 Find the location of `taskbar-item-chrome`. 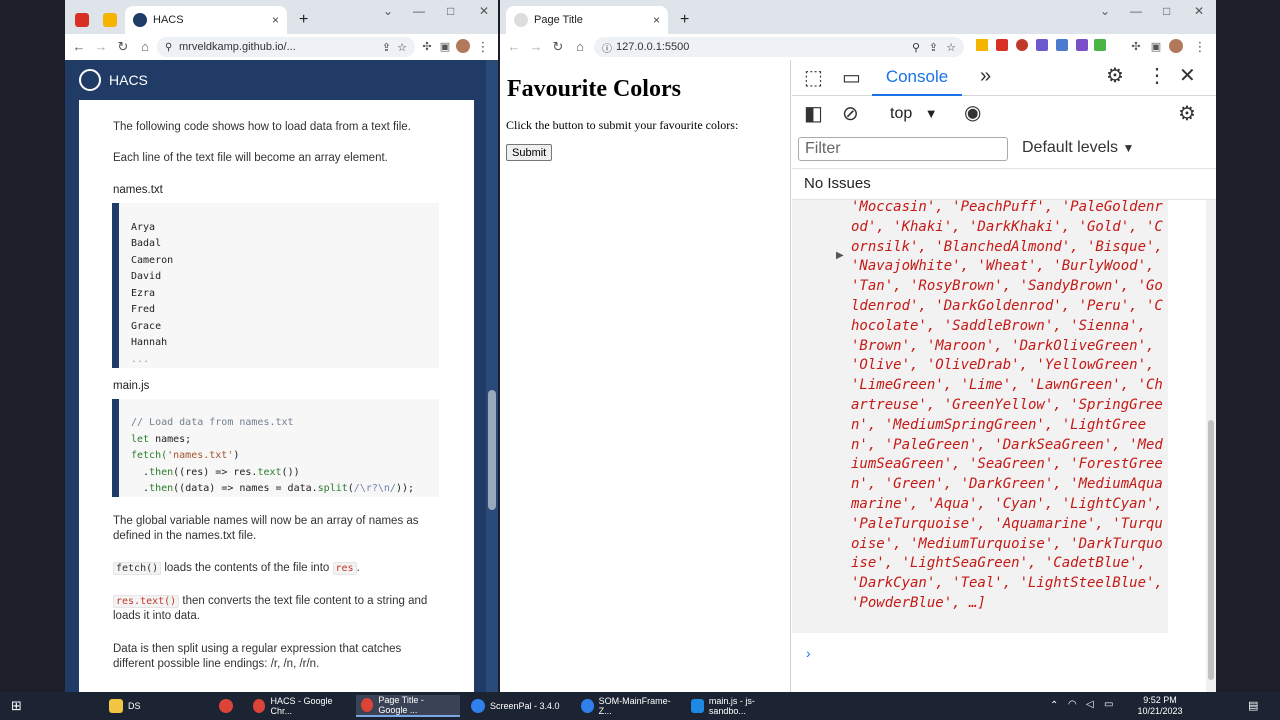

taskbar-item-chrome is located at coordinates (227, 706).